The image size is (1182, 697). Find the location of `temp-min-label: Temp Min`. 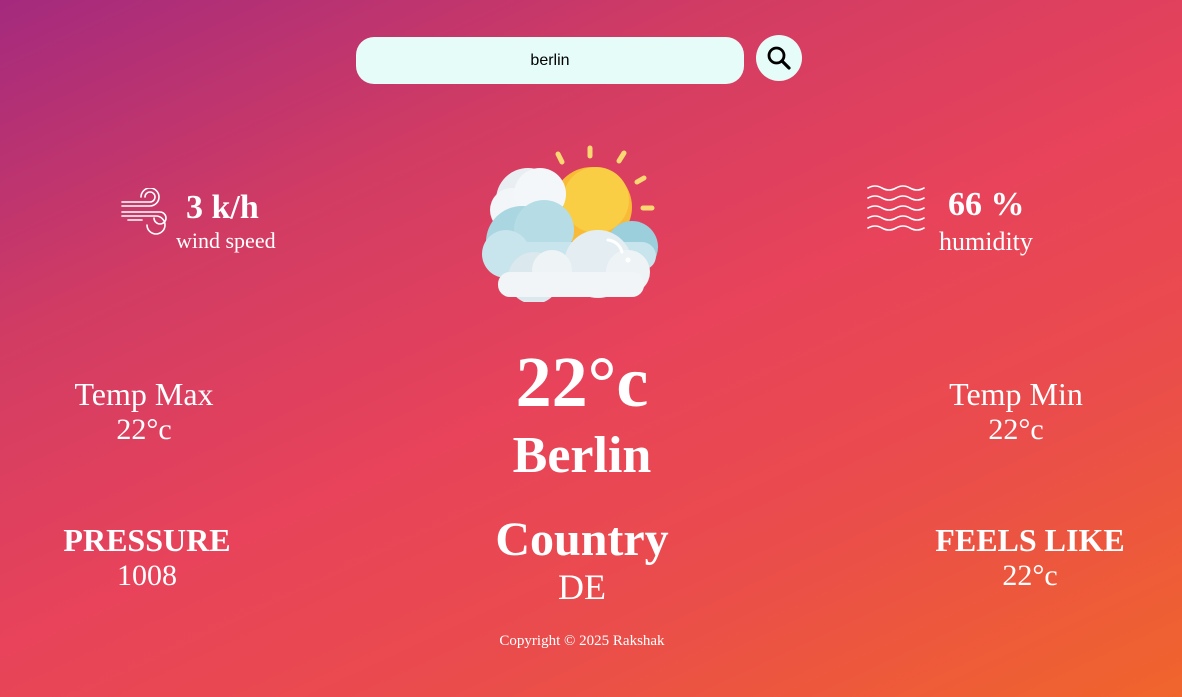

temp-min-label: Temp Min is located at coordinates (1016, 394).